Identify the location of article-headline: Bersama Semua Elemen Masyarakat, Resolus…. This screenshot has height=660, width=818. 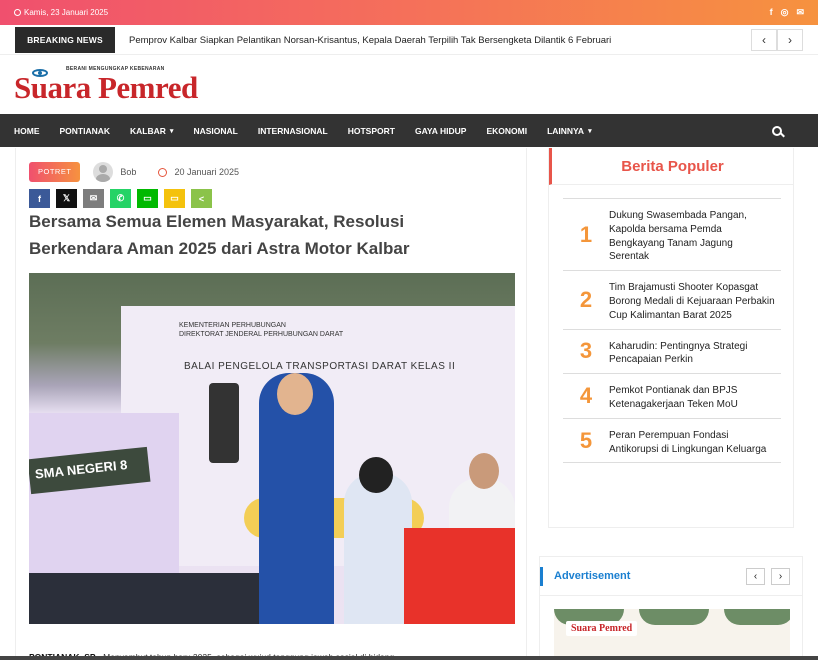
(219, 235).